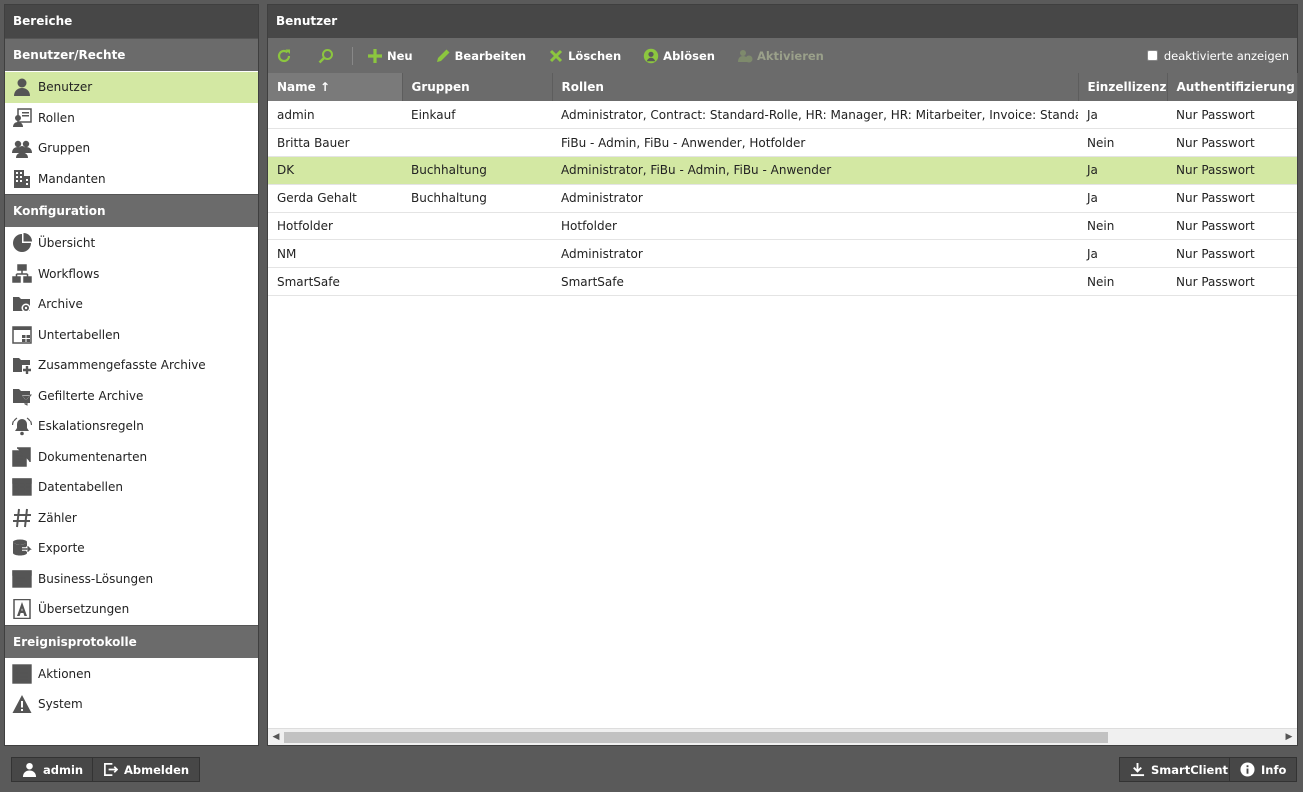 Image resolution: width=1303 pixels, height=792 pixels. Describe the element at coordinates (1217, 56) in the screenshot. I see `show-deactivated-toggle: deaktivierte anzeigen` at that location.